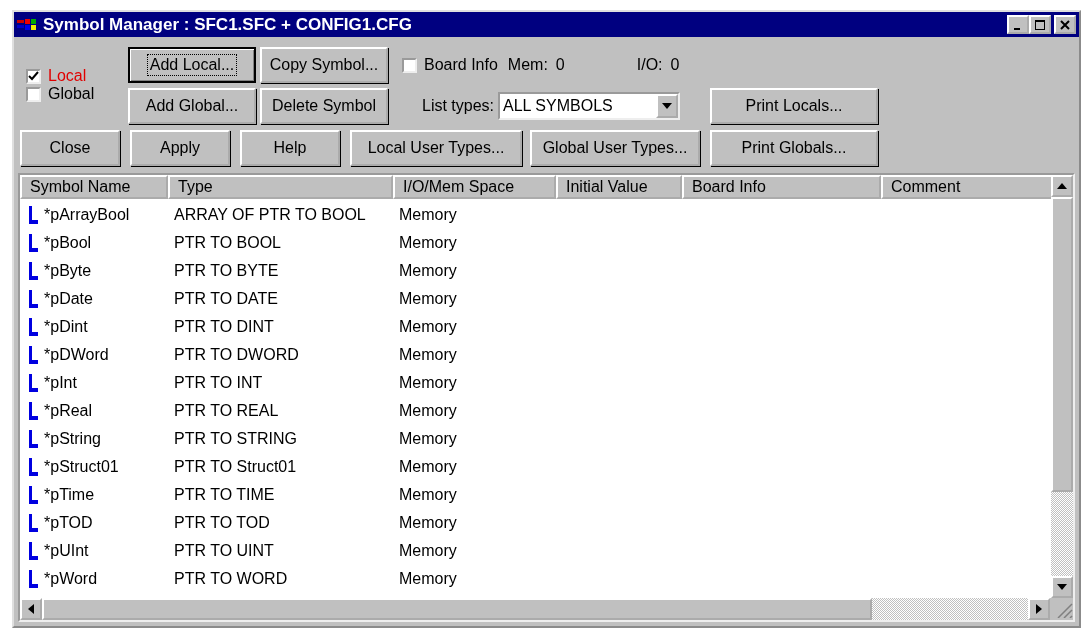  I want to click on table-cell: PTR TO DWORD, so click(236, 355).